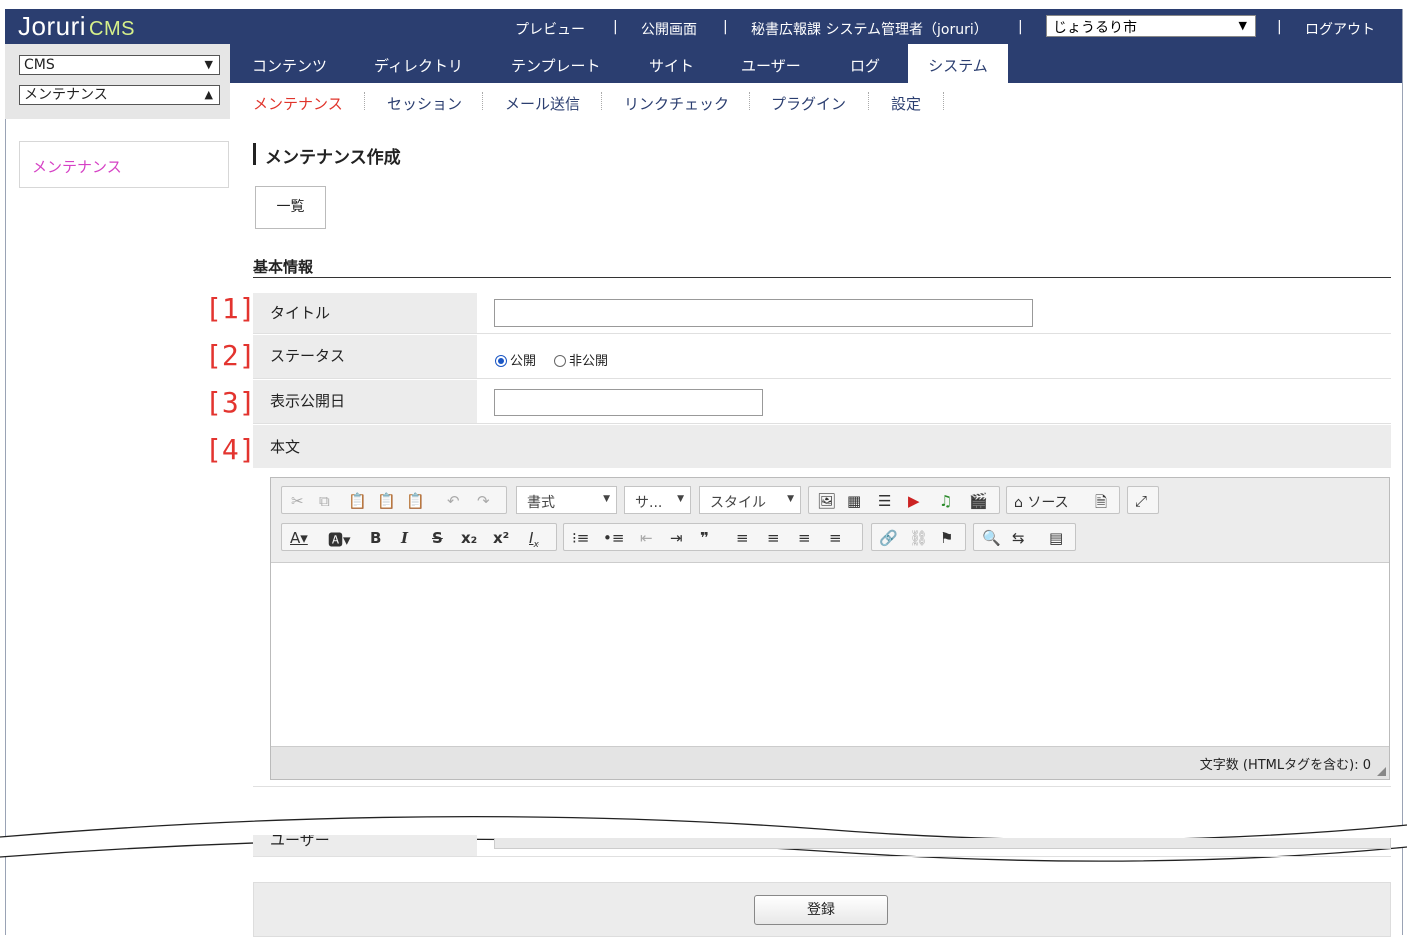 The image size is (1407, 937). I want to click on unlink-icon: ⛓, so click(918, 538).